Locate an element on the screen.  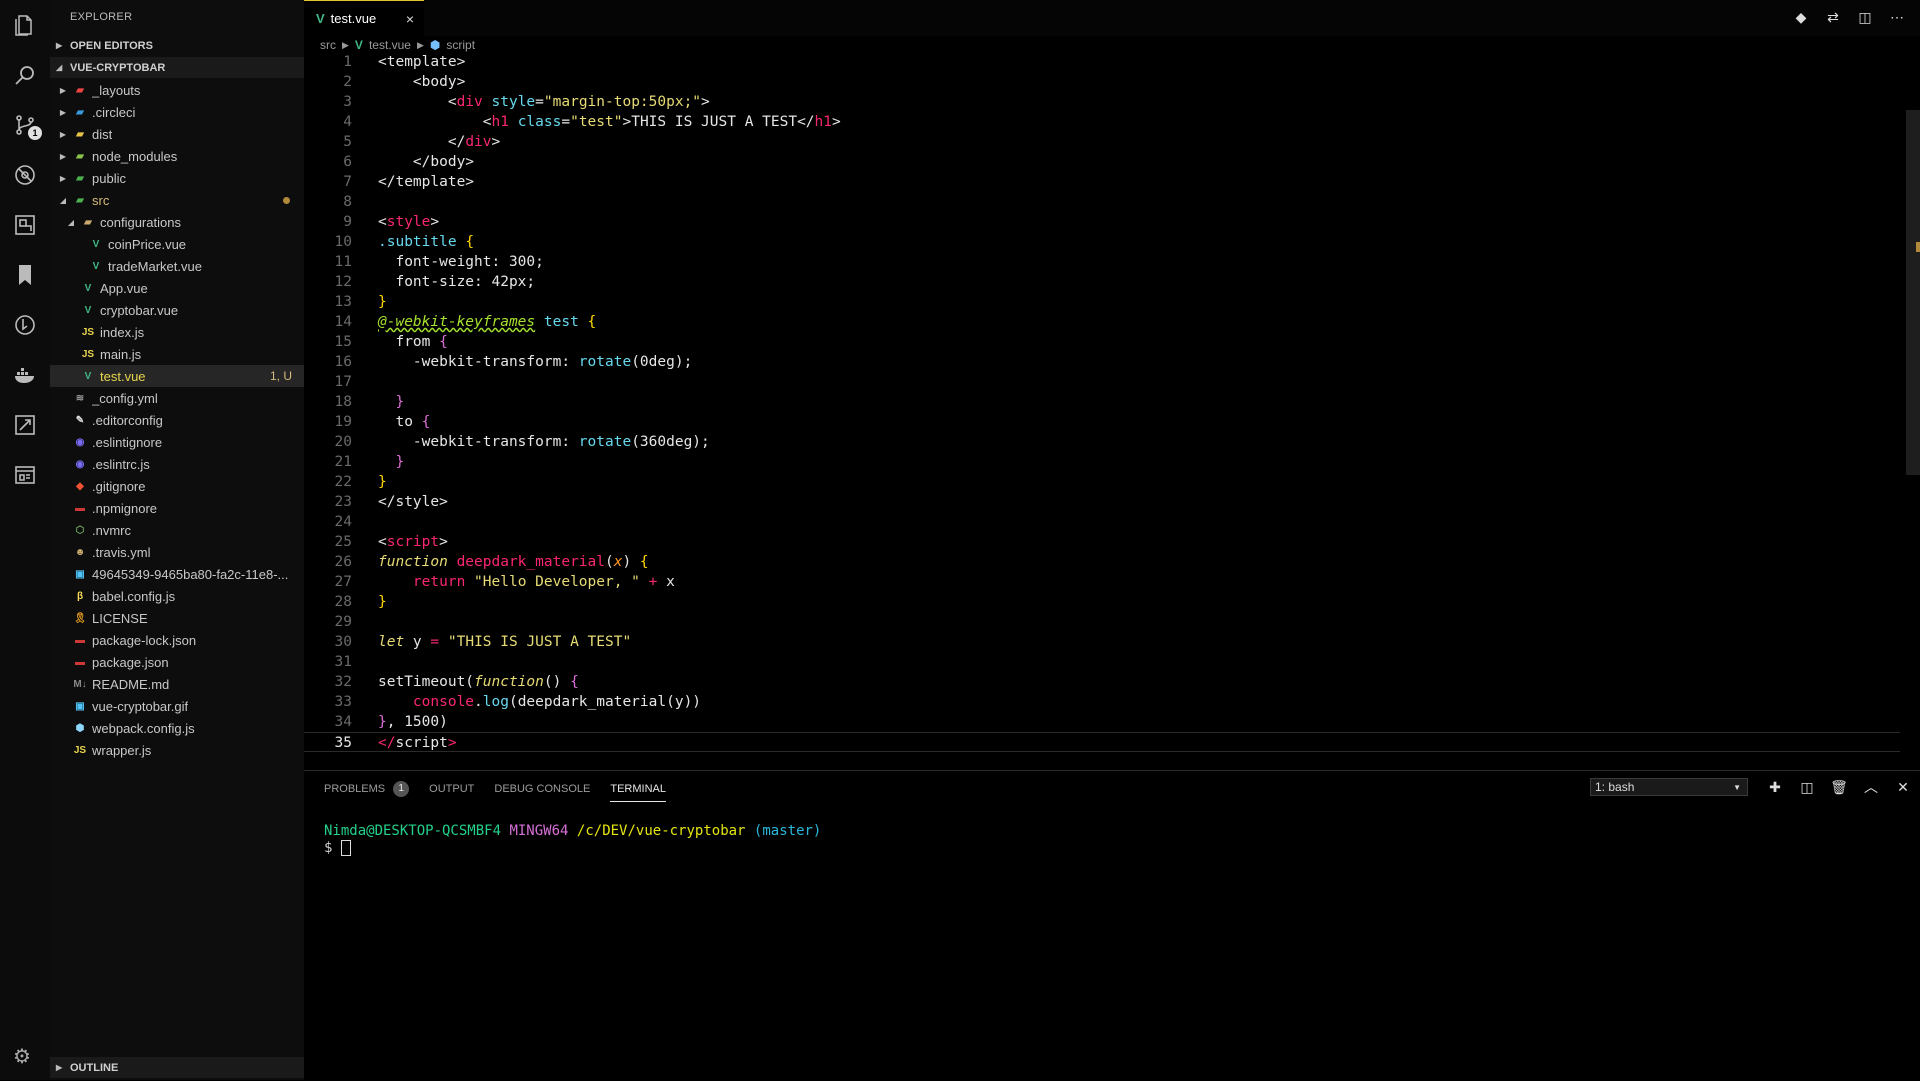
tree-item: ✎ .editorconfig is located at coordinates (177, 420).